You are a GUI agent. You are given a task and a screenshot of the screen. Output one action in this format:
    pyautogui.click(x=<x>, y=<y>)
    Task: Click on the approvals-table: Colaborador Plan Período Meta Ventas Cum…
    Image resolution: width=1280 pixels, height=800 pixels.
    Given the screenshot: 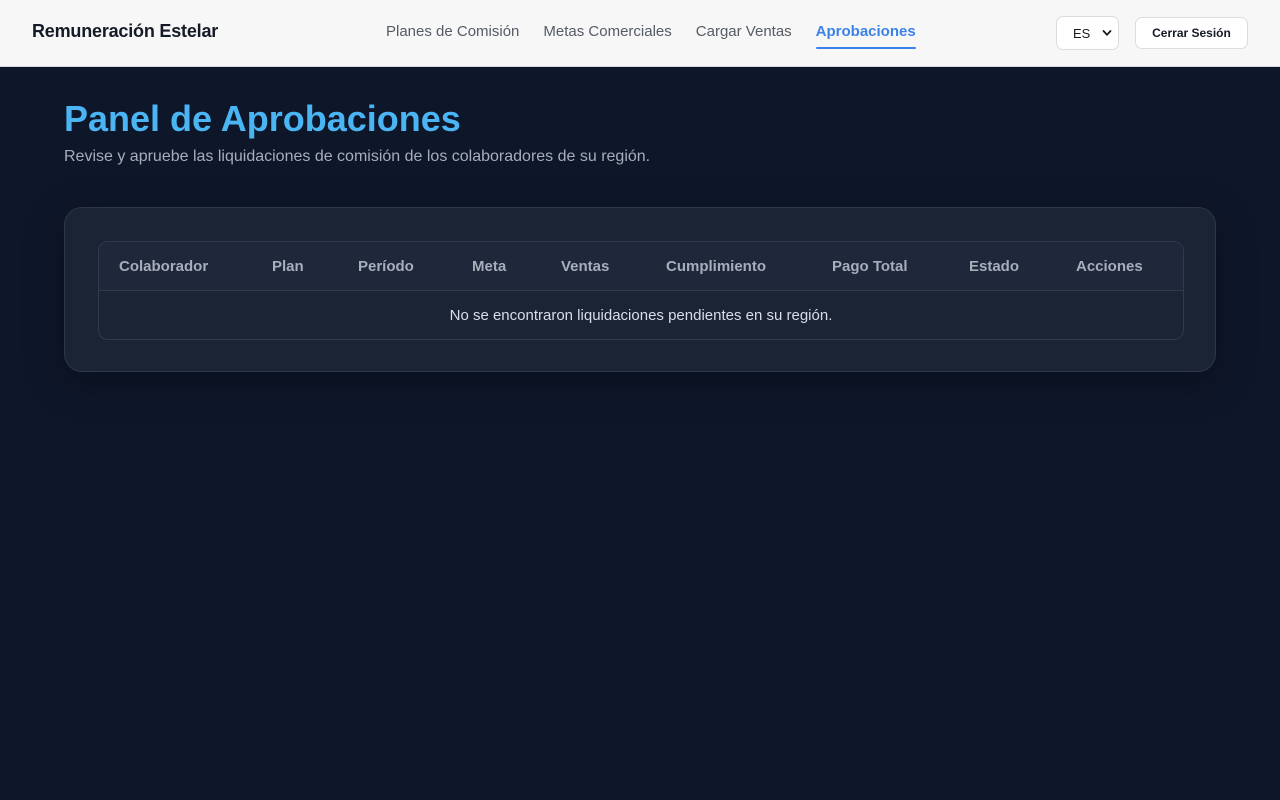 What is the action you would take?
    pyautogui.click(x=641, y=290)
    